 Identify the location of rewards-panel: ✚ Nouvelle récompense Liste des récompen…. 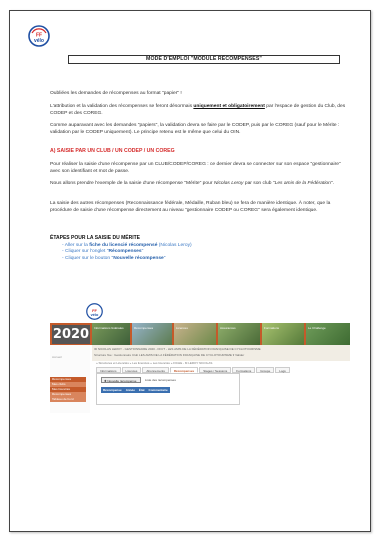
(168, 389).